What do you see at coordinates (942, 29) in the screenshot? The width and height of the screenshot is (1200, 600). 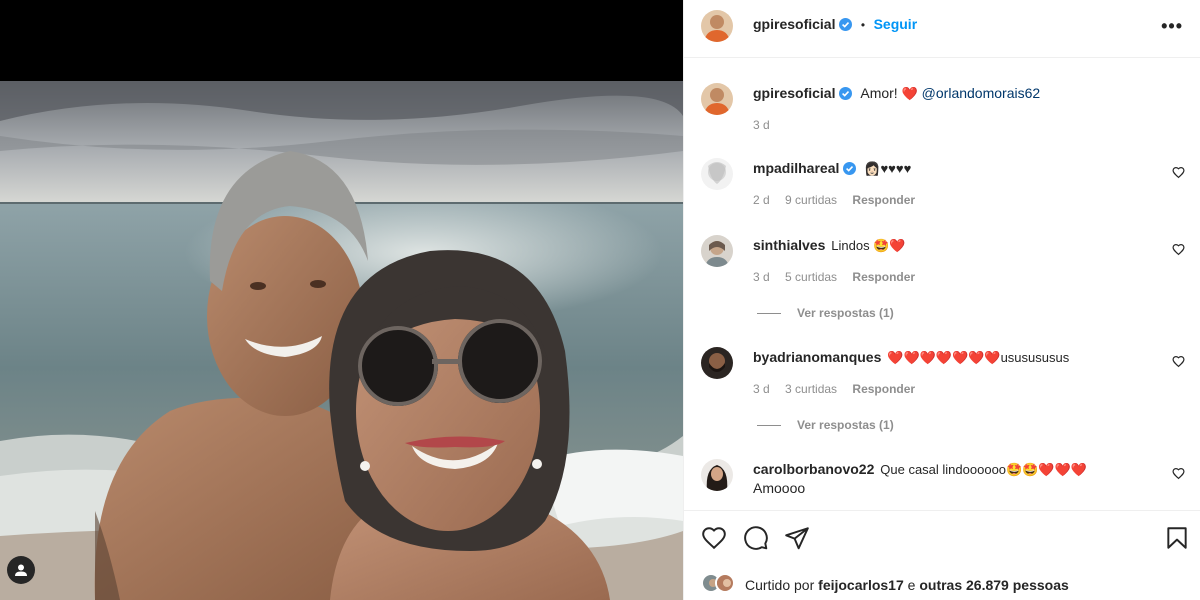 I see `post-header: gpiresoficial • Seguir •••` at bounding box center [942, 29].